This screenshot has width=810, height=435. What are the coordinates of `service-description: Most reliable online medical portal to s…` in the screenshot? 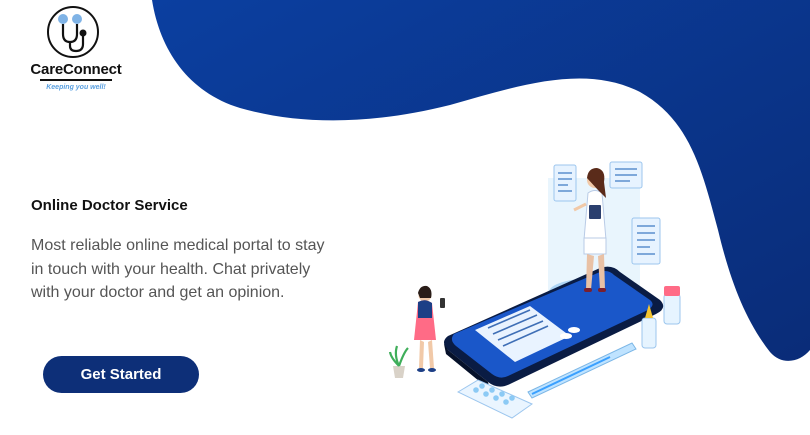 It's located at (178, 269).